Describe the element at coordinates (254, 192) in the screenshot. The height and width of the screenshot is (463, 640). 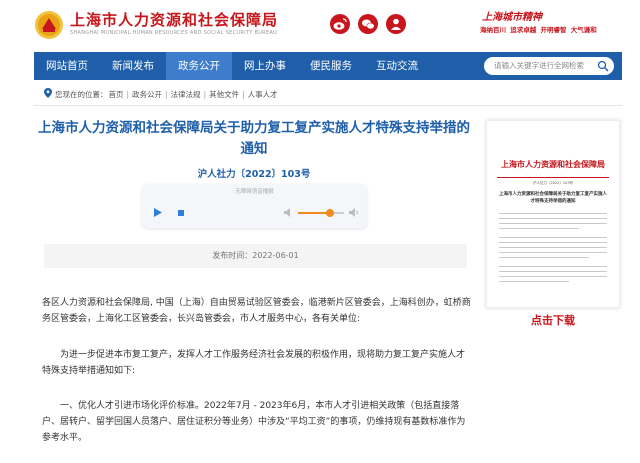
I see `player-caption: 无障碍语音播报` at that location.